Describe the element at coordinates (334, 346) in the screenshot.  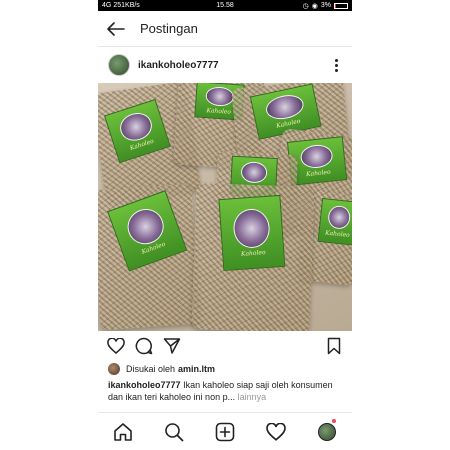
I see `bookmark-icon` at that location.